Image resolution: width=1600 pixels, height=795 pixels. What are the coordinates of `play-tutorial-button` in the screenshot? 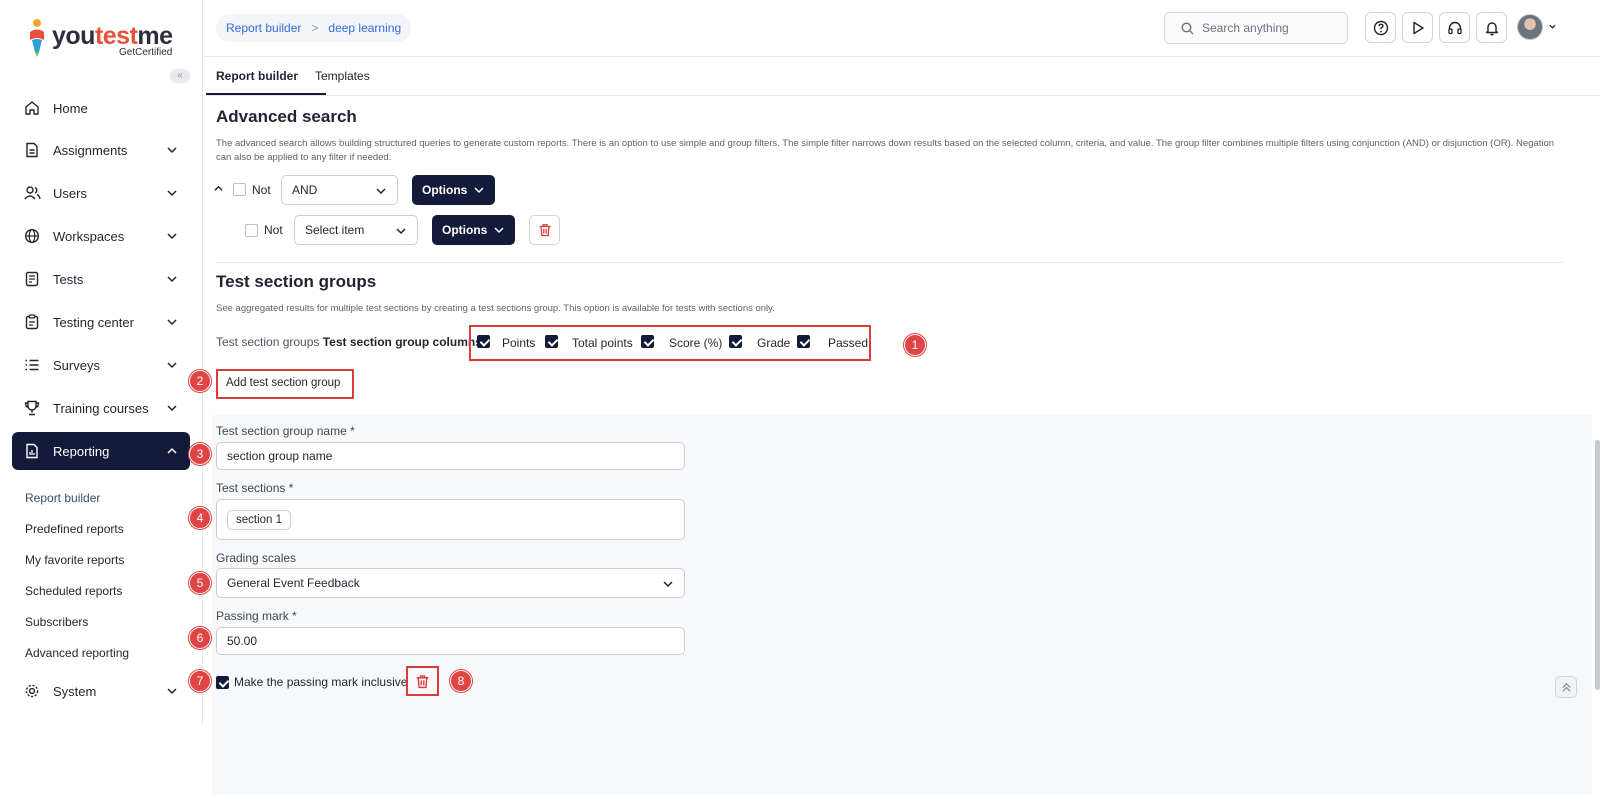 It's located at (1417, 27).